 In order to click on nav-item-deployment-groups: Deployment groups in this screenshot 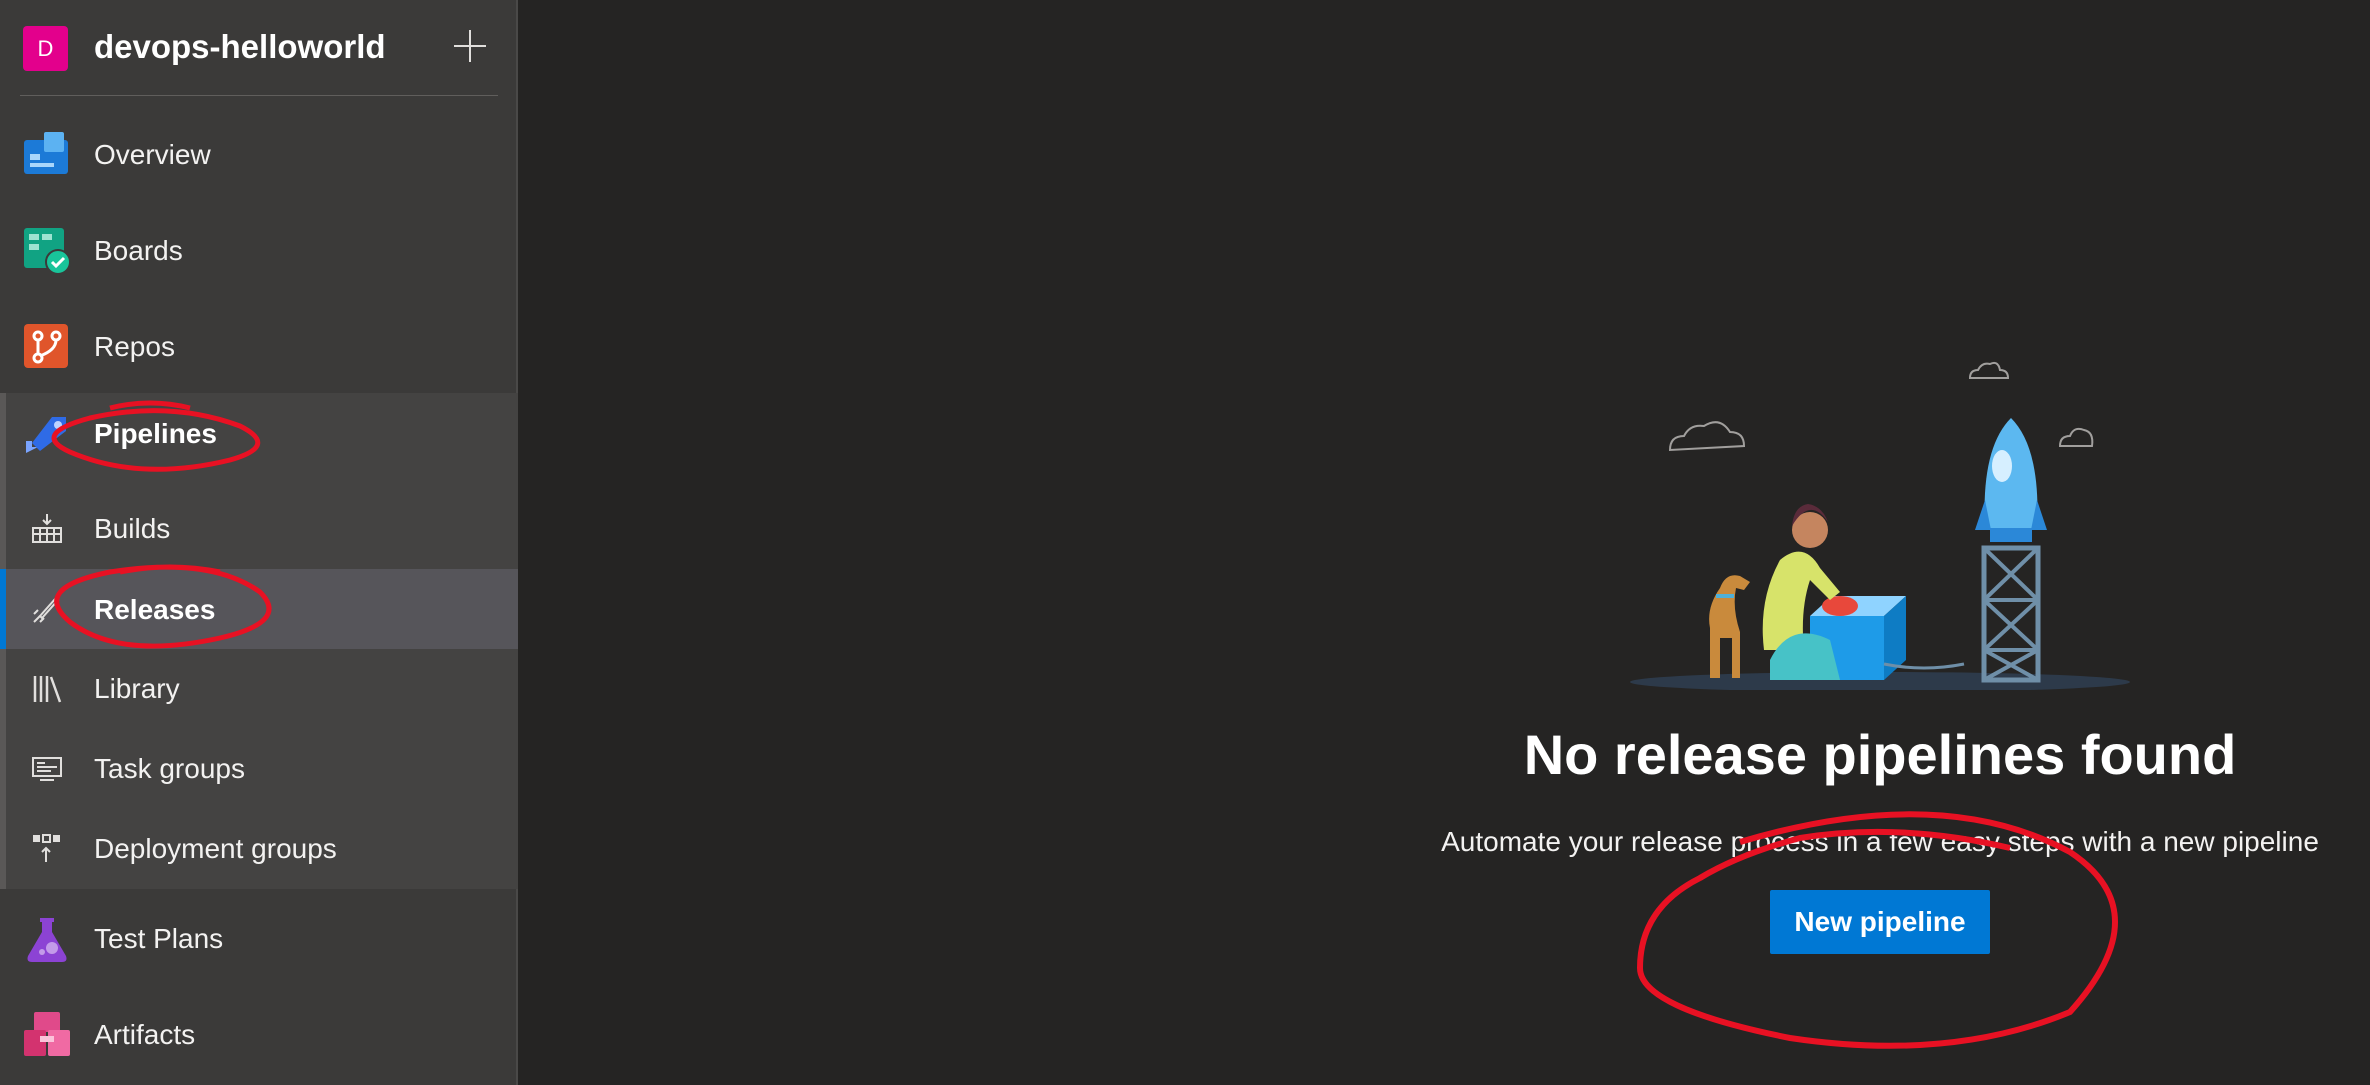, I will do `click(259, 849)`.